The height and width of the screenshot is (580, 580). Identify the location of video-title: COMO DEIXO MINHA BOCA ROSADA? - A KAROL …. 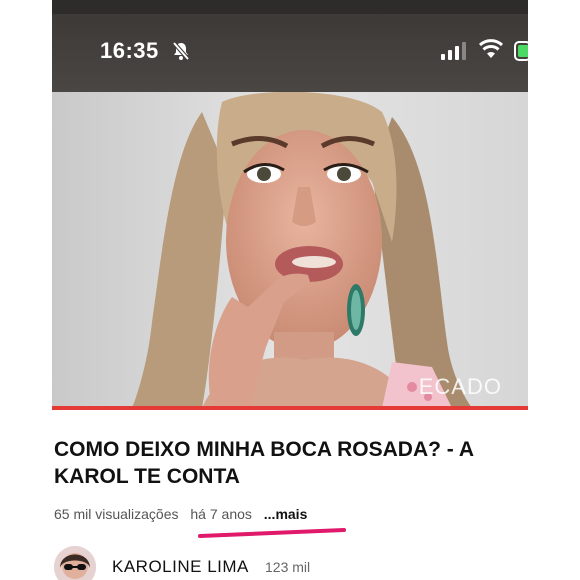
(264, 463).